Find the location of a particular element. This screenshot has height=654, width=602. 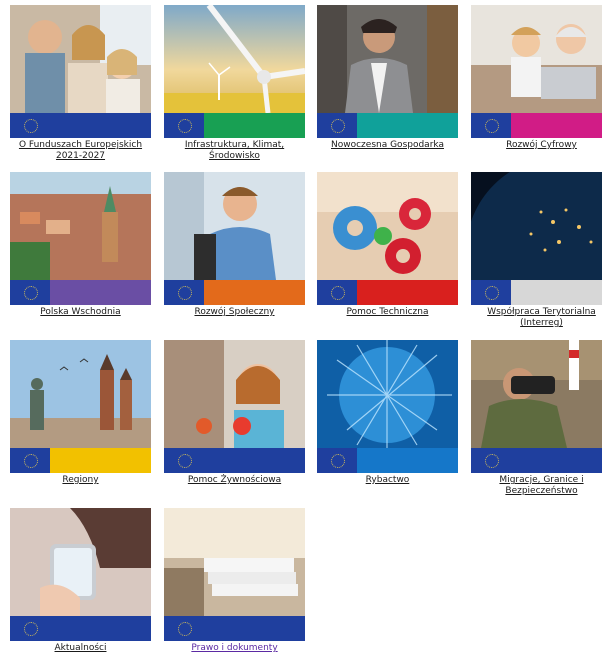

tile-regiony: Regiony is located at coordinates (80, 413).